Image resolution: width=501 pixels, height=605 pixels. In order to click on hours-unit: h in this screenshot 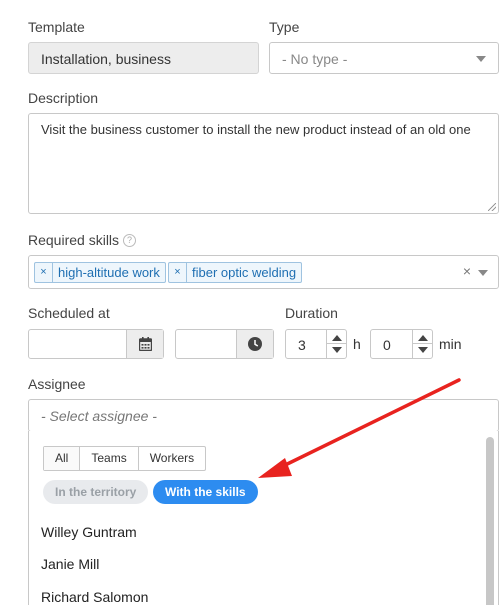, I will do `click(357, 344)`.